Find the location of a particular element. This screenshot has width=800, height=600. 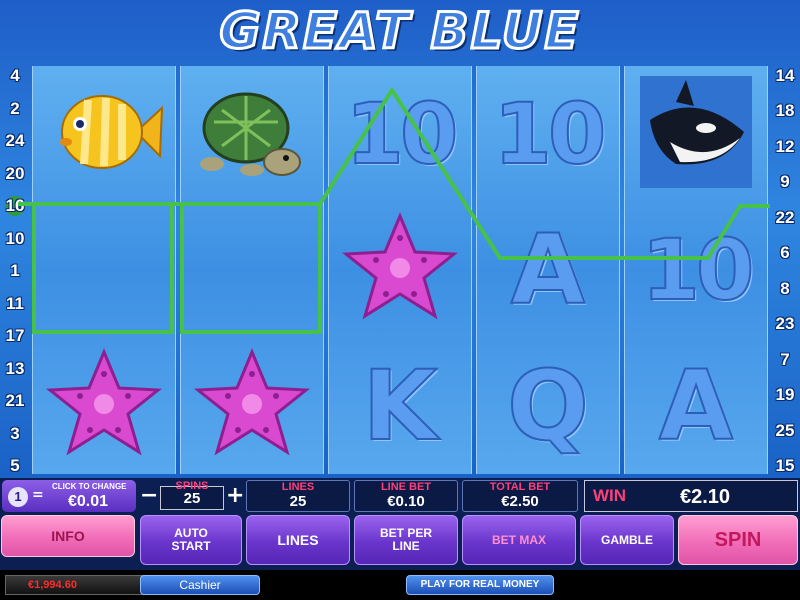

total-bet-value: €2.50 is located at coordinates (520, 501).